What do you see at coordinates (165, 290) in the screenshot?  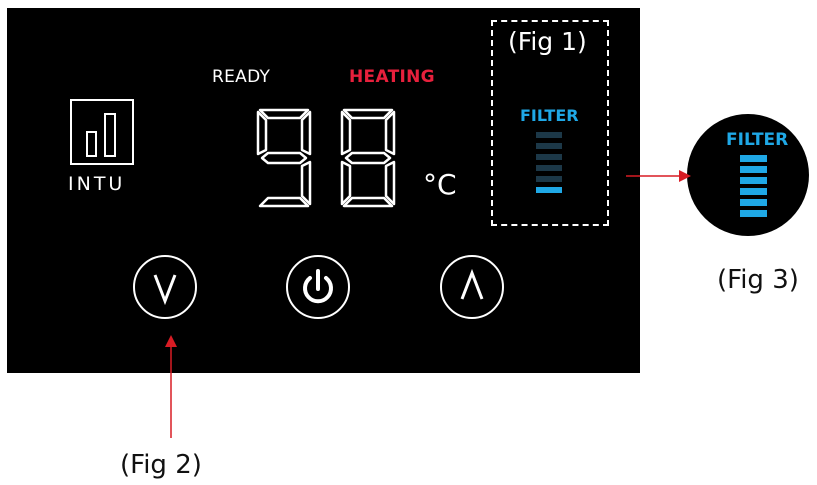 I see `chevron-down-icon` at bounding box center [165, 290].